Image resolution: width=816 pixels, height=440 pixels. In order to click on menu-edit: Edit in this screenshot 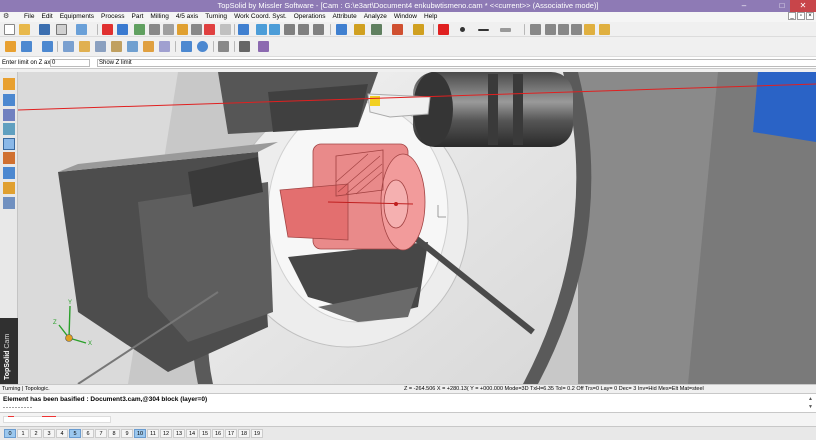, I will do `click(46, 16)`.